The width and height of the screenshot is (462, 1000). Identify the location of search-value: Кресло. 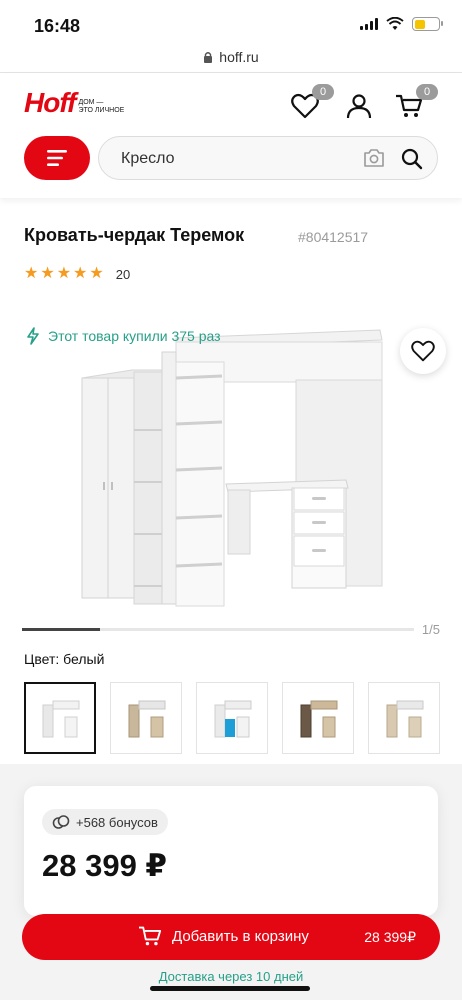
(148, 158).